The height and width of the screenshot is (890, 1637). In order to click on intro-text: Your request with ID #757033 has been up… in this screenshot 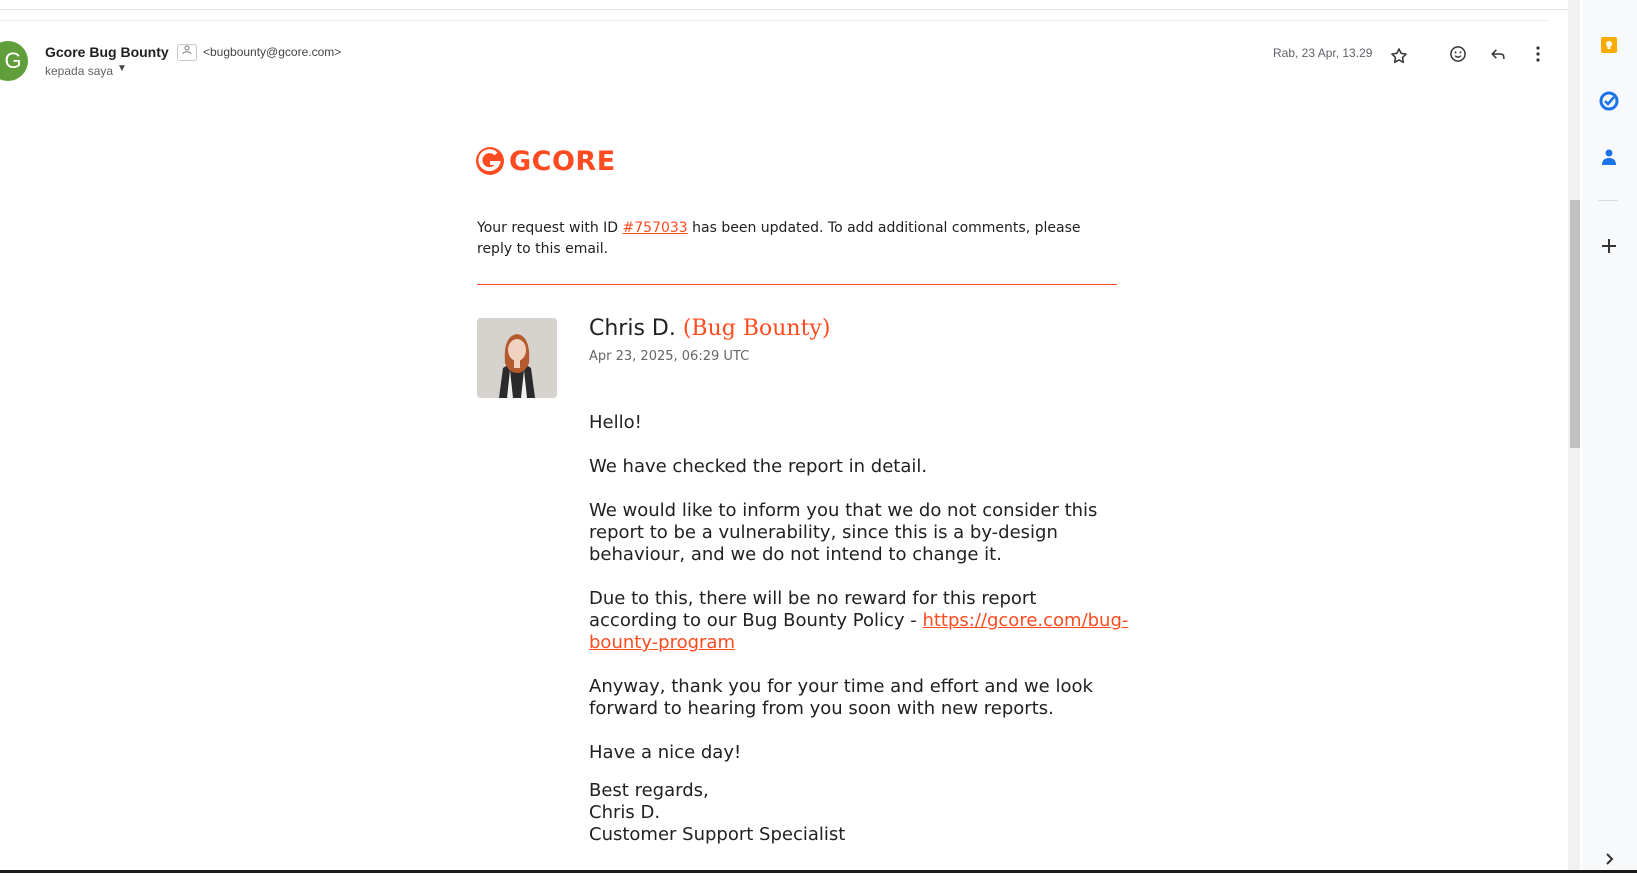, I will do `click(779, 238)`.